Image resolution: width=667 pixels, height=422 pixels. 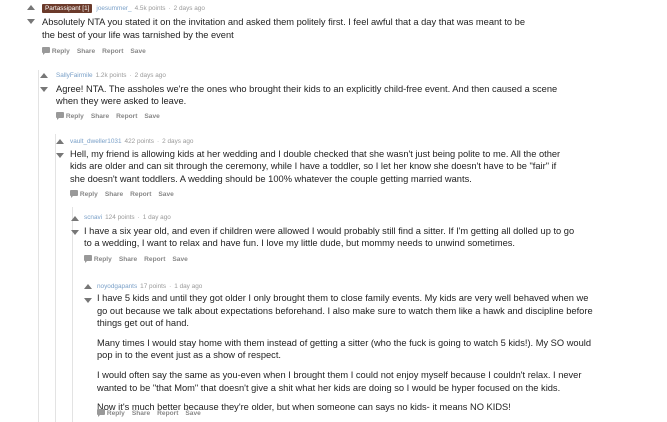 I want to click on comment-meta: noyodgapants 17 points · 1 day ago, so click(x=150, y=286).